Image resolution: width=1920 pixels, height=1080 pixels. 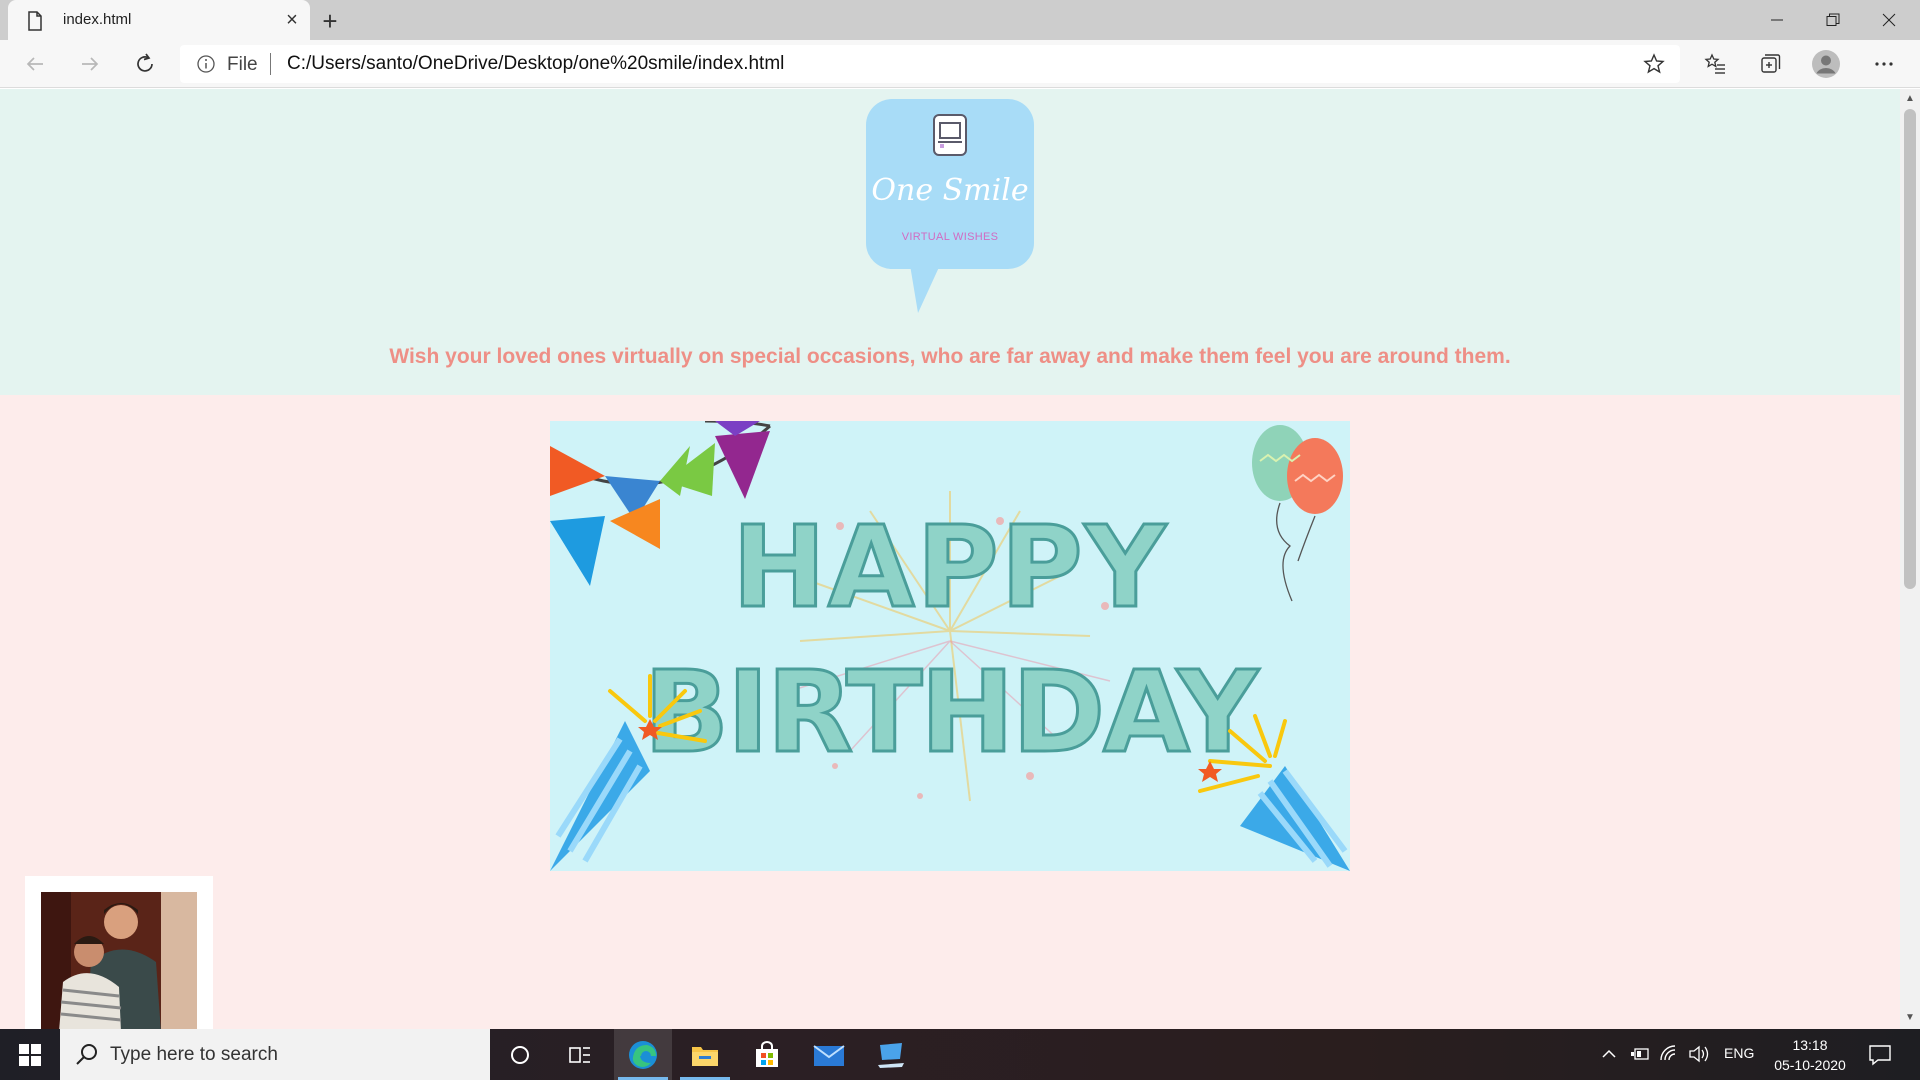 What do you see at coordinates (950, 214) in the screenshot?
I see `one-smile-logo: One Smile VIRTUAL WISHES` at bounding box center [950, 214].